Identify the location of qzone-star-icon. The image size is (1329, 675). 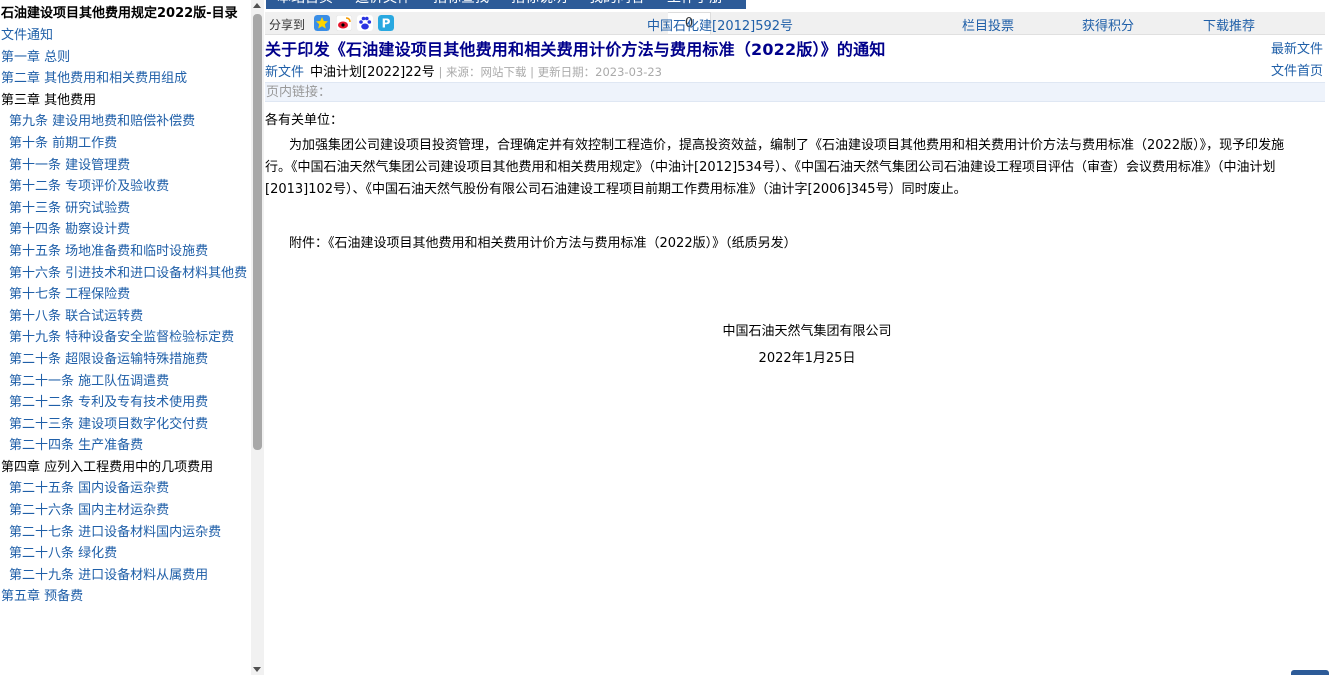
(322, 23).